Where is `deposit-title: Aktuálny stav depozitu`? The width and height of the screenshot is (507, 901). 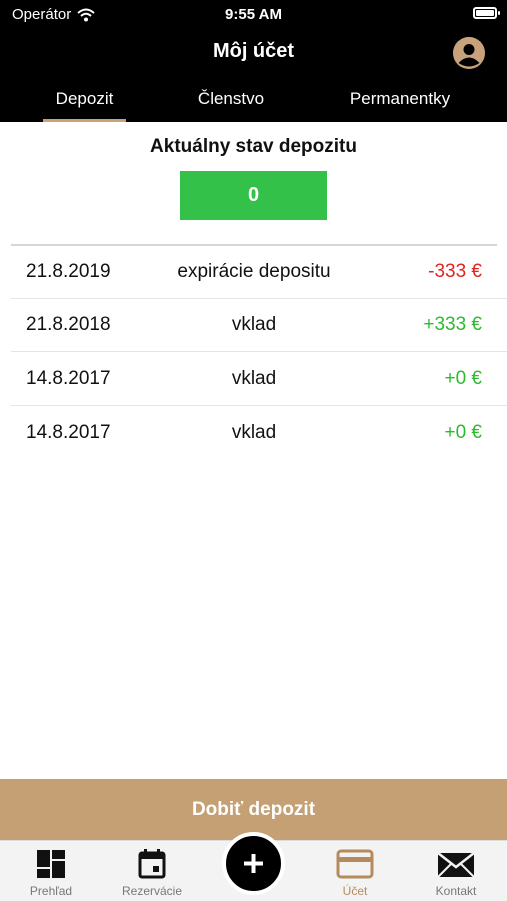
deposit-title: Aktuálny stav depozitu is located at coordinates (253, 146).